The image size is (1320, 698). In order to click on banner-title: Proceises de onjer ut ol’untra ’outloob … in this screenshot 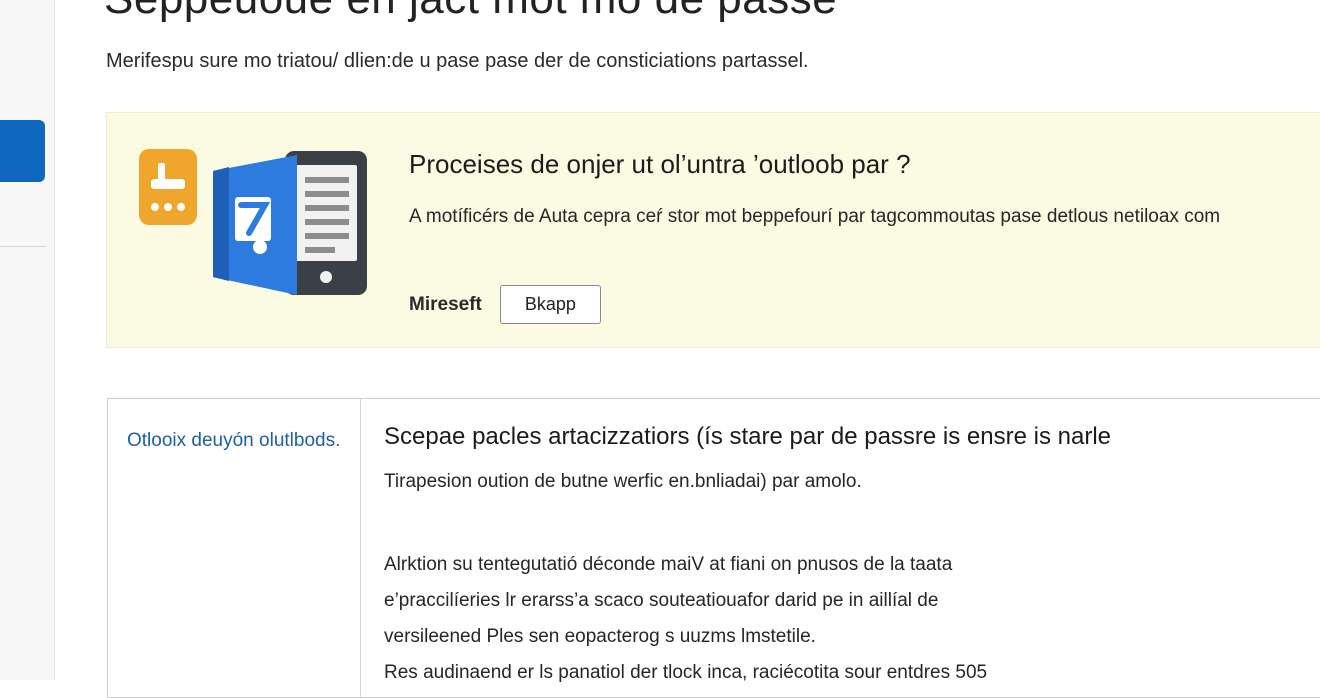, I will do `click(660, 164)`.